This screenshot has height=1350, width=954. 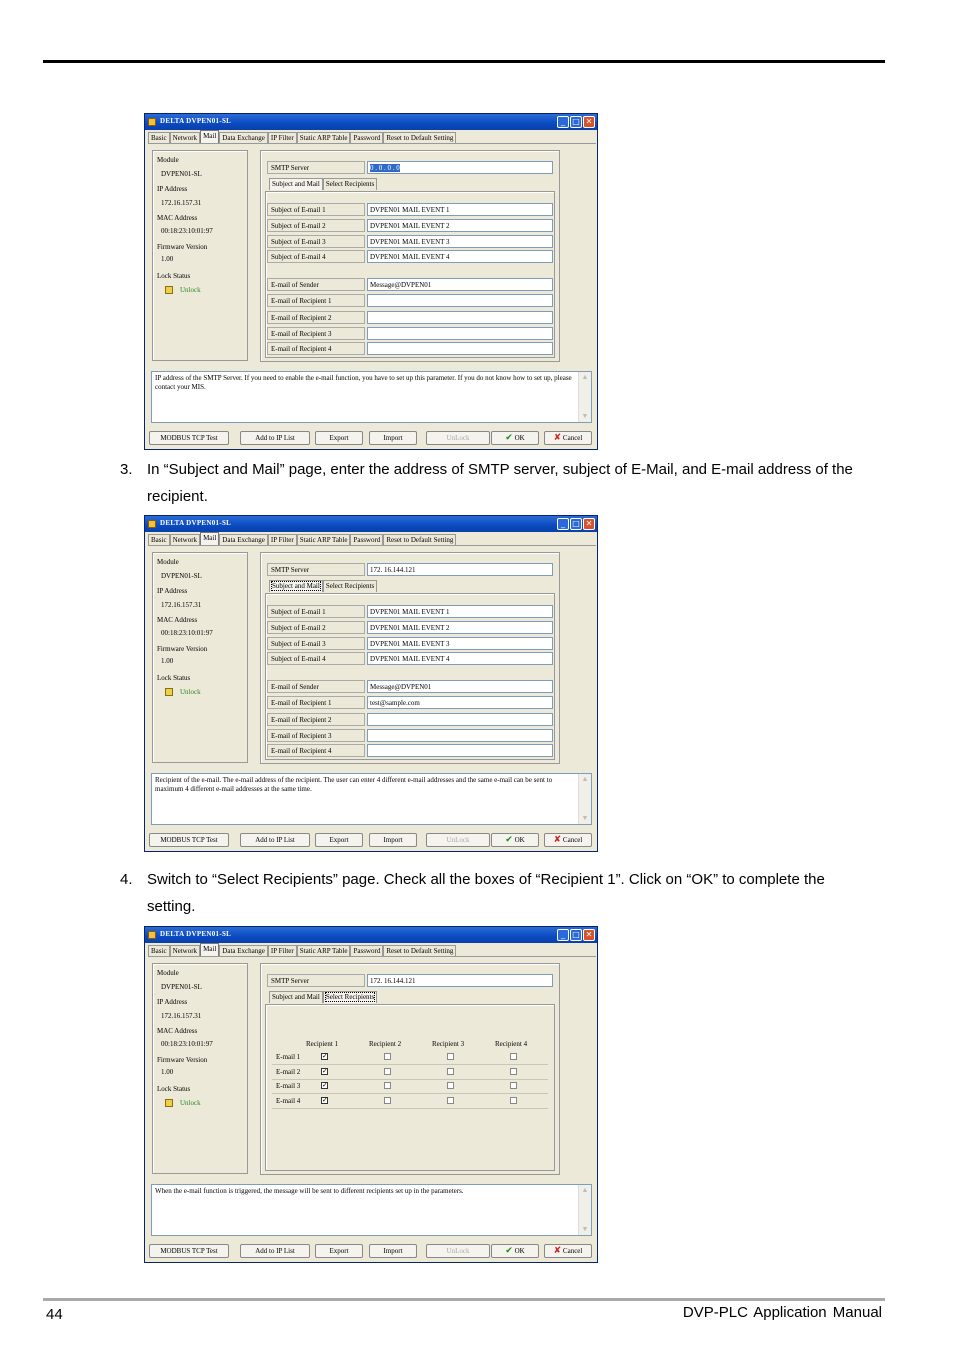 I want to click on checkbox-email1-recipient3, so click(x=450, y=1056).